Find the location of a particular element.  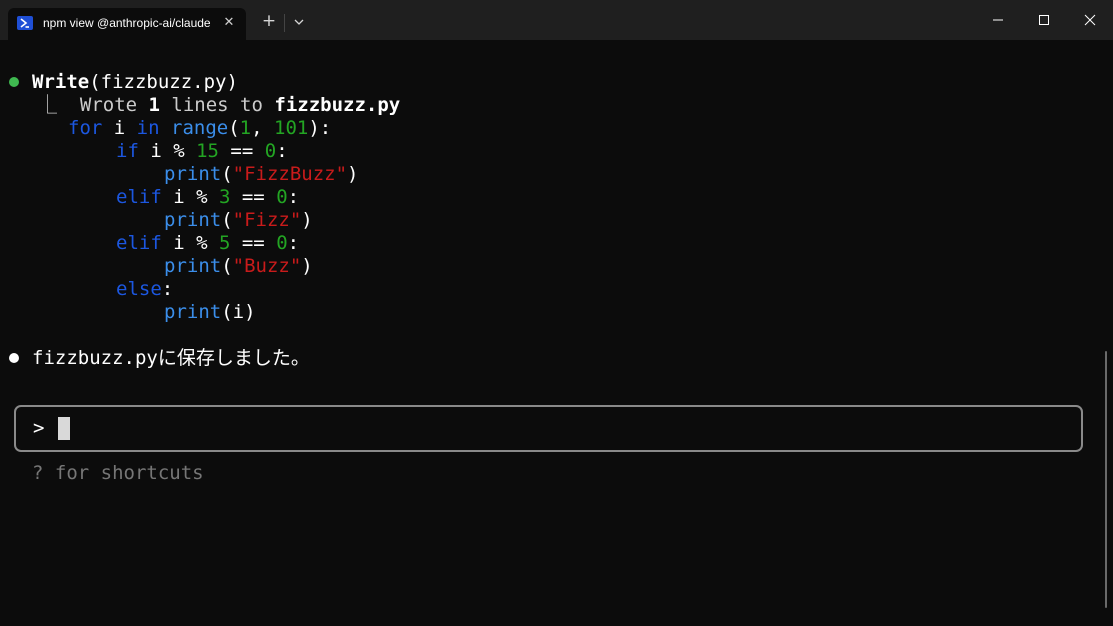

code-line-9: print(i) is located at coordinates (210, 312).